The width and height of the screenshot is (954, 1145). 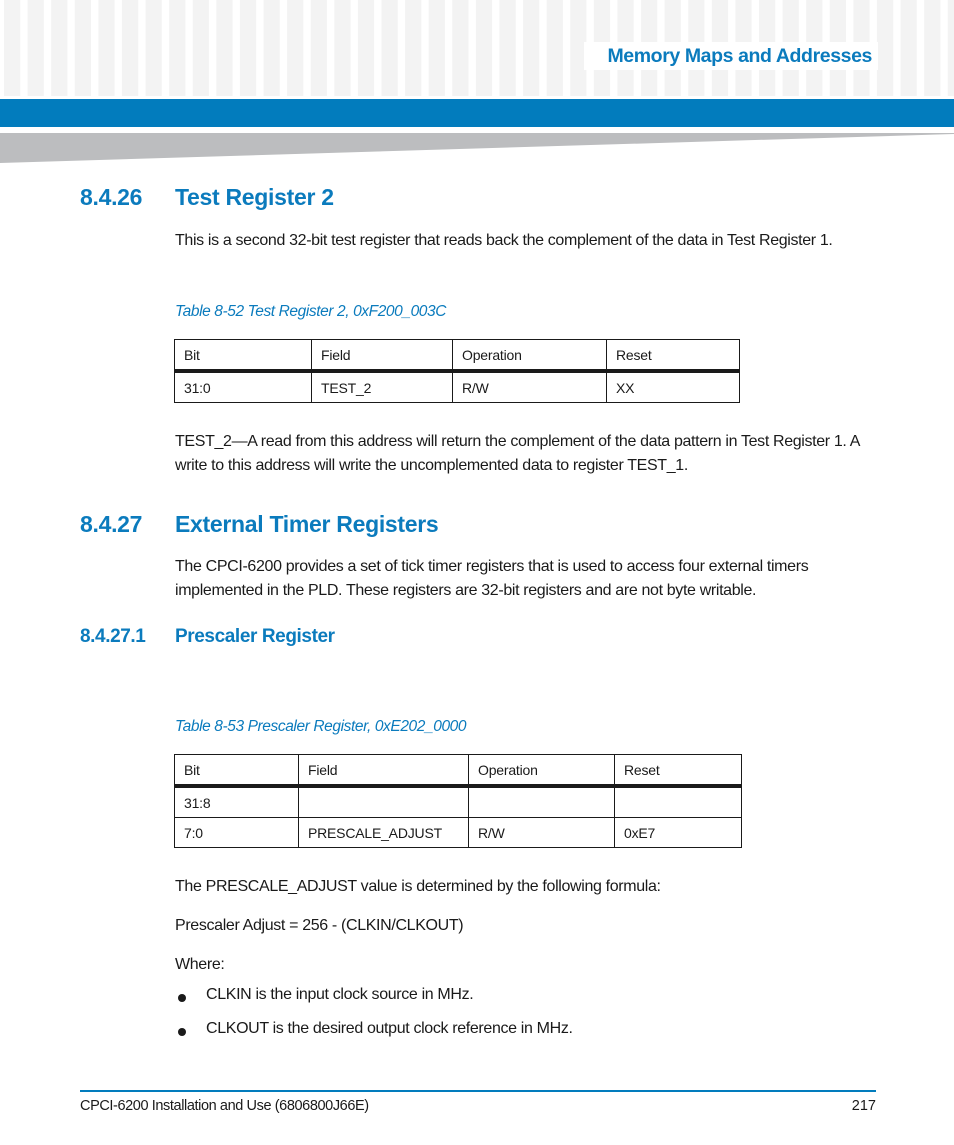 I want to click on cell-reset: XX, so click(x=673, y=386).